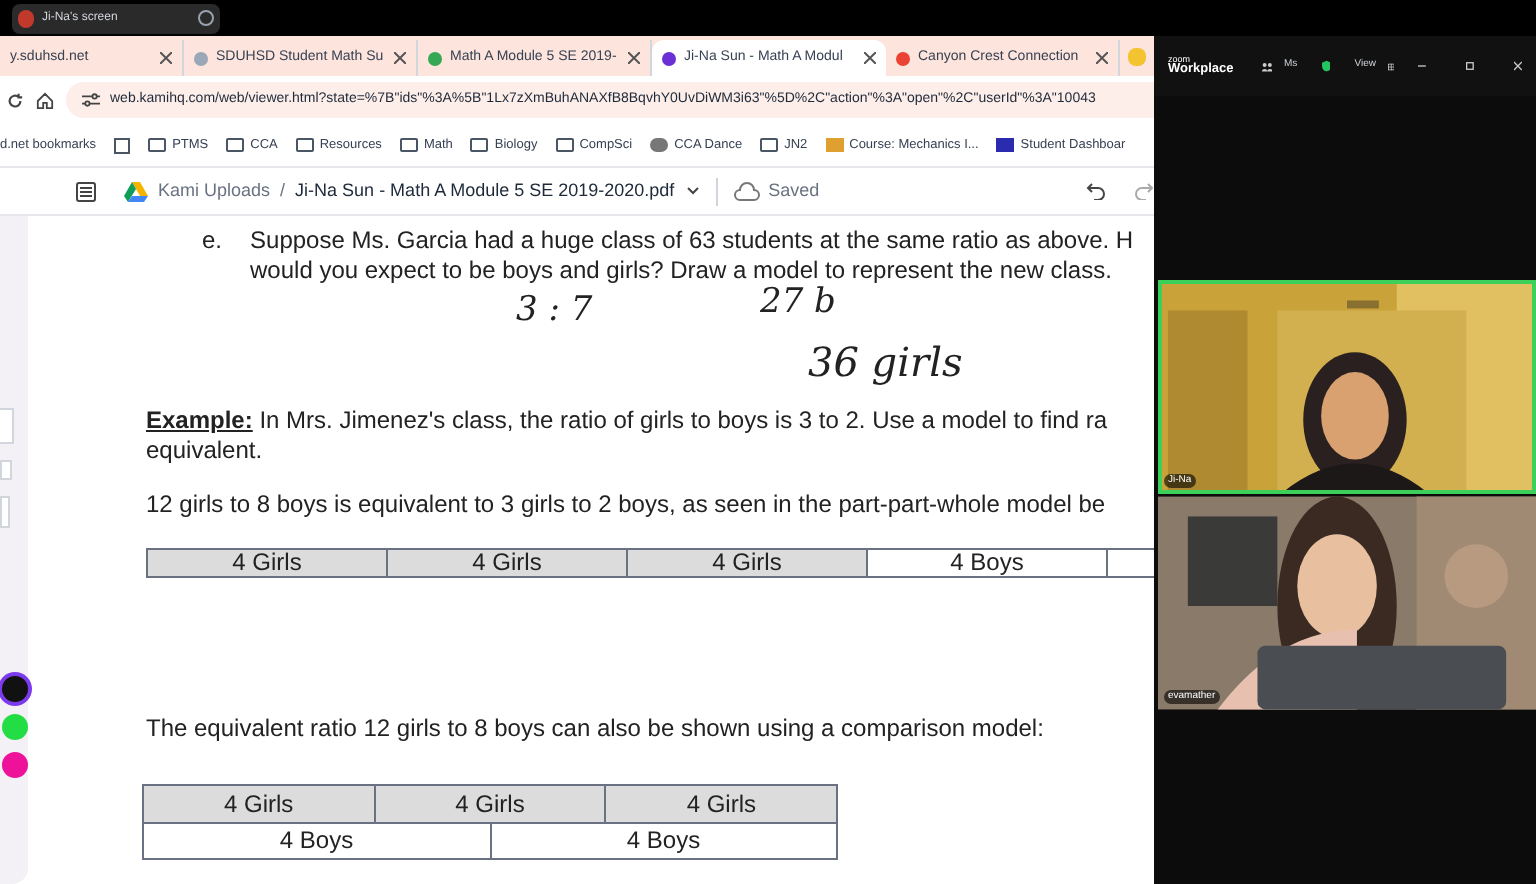 The height and width of the screenshot is (884, 1536). Describe the element at coordinates (554, 311) in the screenshot. I see `handwriting: 3 : 7` at that location.